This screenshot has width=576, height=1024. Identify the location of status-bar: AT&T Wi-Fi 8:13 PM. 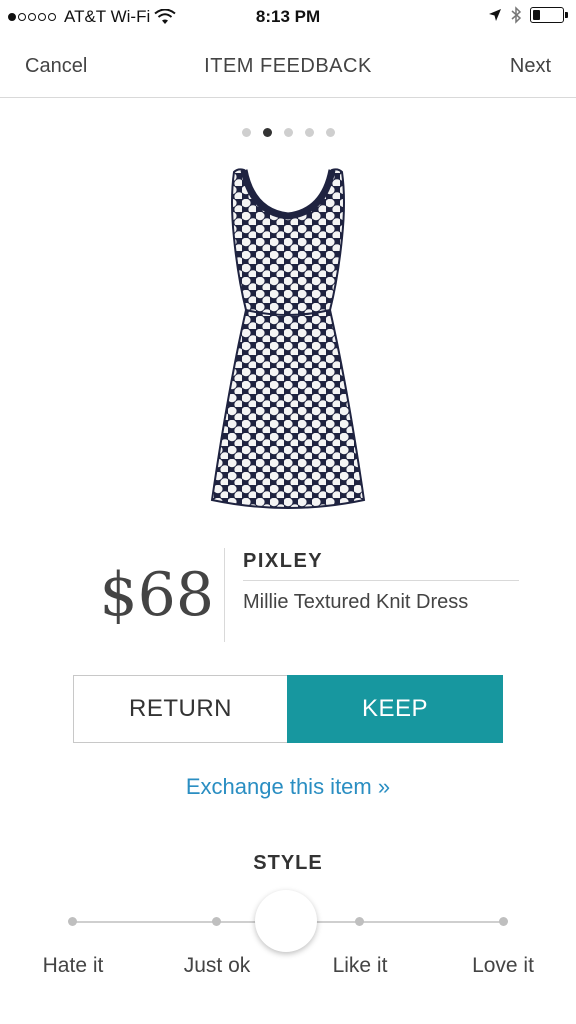
(288, 18).